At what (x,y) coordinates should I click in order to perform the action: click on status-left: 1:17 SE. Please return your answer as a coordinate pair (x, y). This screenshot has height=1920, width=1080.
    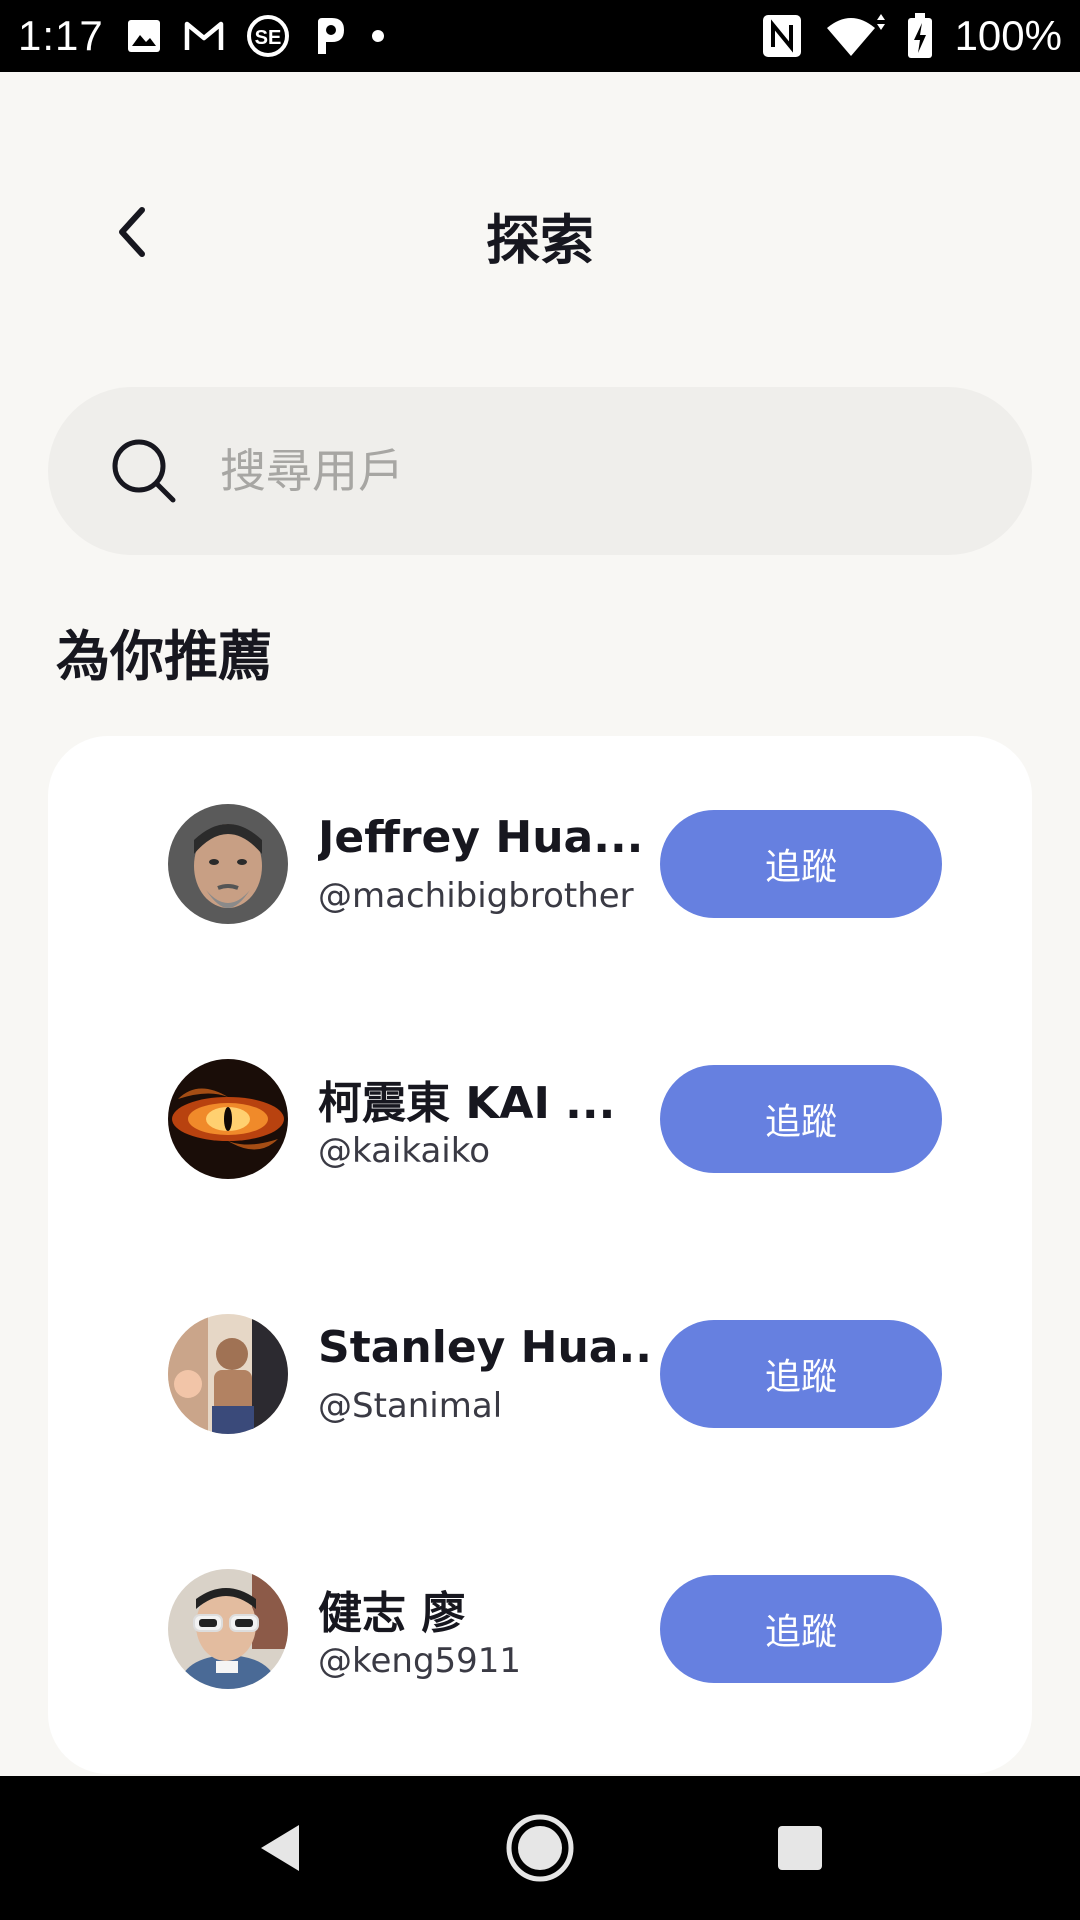
    Looking at the image, I should click on (202, 36).